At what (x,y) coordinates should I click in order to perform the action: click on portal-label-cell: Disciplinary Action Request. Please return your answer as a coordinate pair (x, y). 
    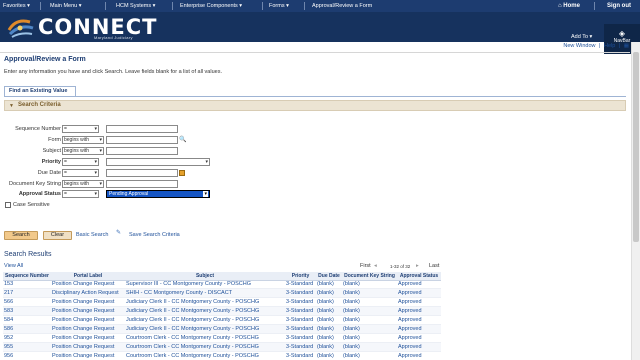
    Looking at the image, I should click on (88, 293).